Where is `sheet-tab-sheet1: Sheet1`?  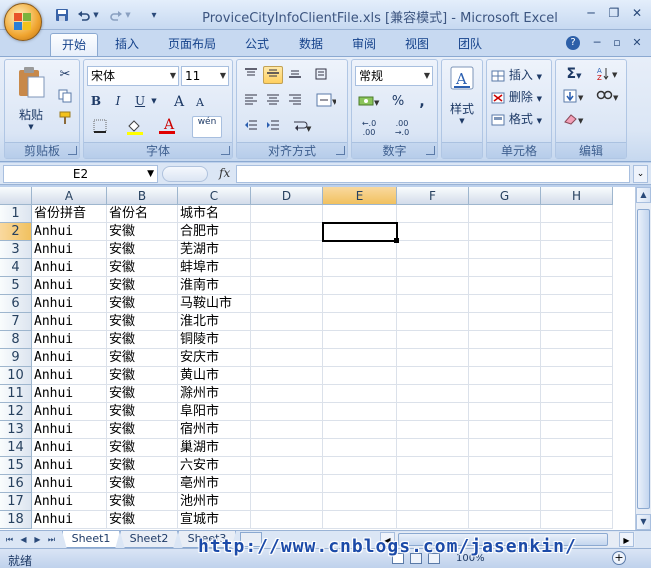
sheet-tab-sheet1: Sheet1 is located at coordinates (91, 539).